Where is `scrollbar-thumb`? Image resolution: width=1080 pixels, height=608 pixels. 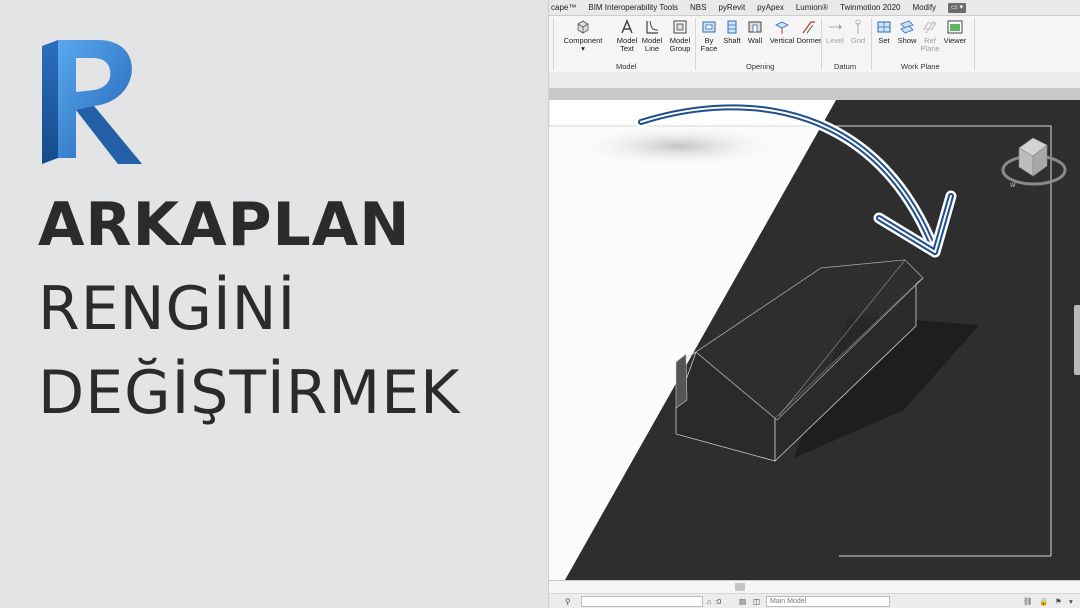
scrollbar-thumb is located at coordinates (740, 587).